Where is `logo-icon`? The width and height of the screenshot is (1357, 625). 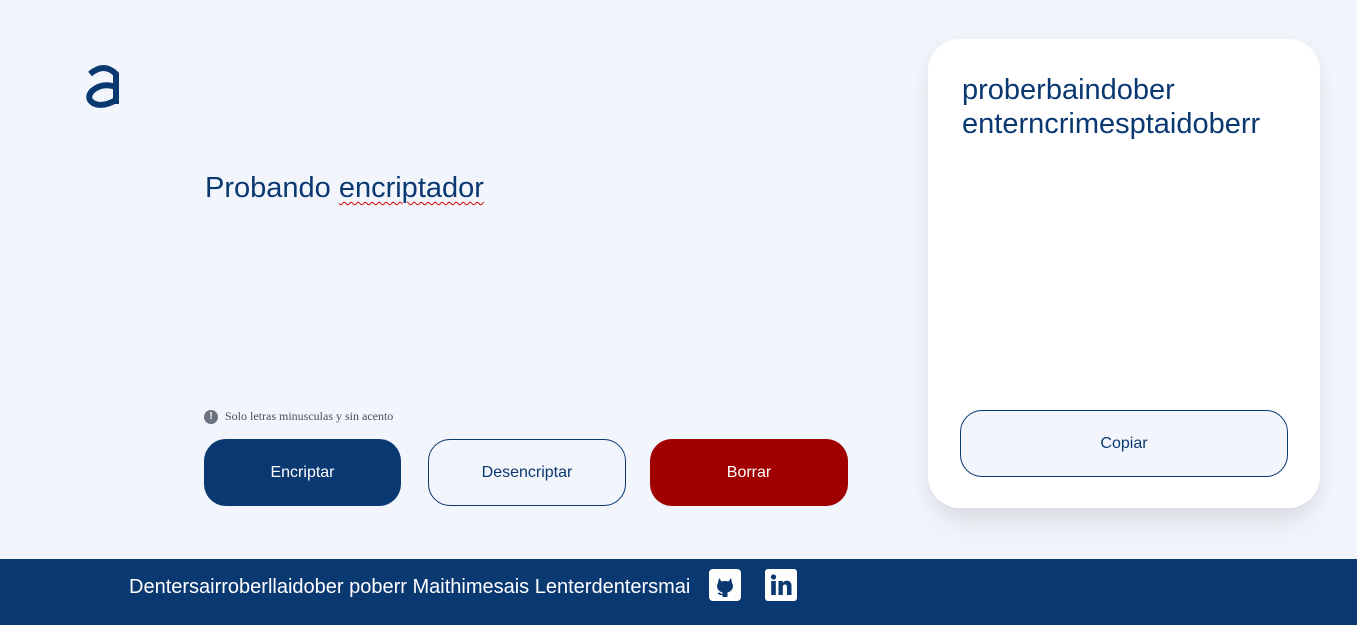
logo-icon is located at coordinates (102, 86).